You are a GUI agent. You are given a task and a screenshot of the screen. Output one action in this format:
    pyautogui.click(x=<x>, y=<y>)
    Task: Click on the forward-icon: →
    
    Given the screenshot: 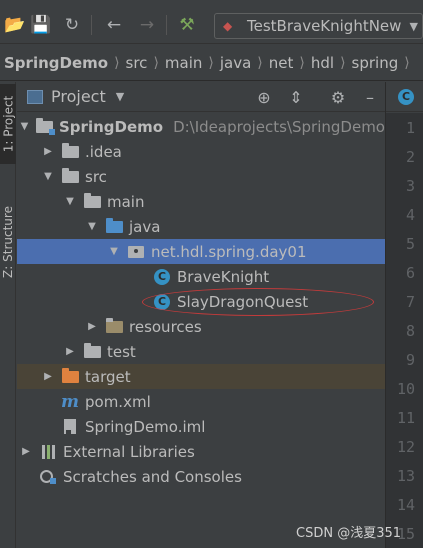 What is the action you would take?
    pyautogui.click(x=147, y=25)
    